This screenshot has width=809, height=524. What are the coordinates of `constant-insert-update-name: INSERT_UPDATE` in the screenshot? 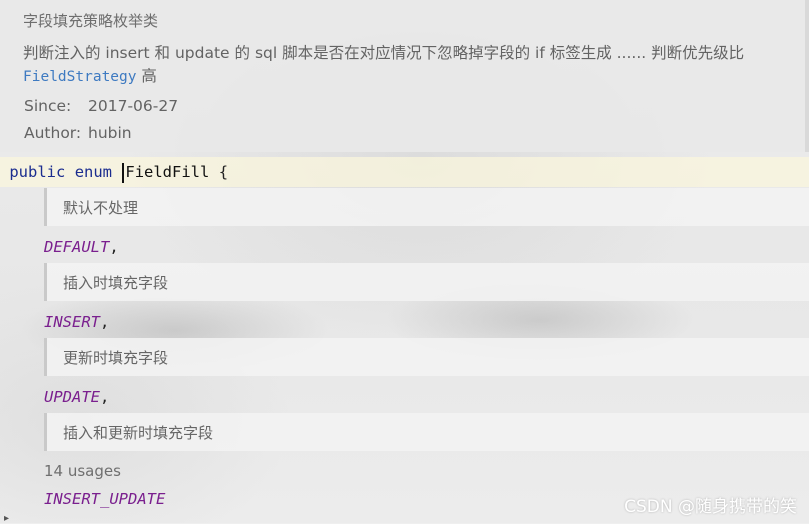 It's located at (105, 499).